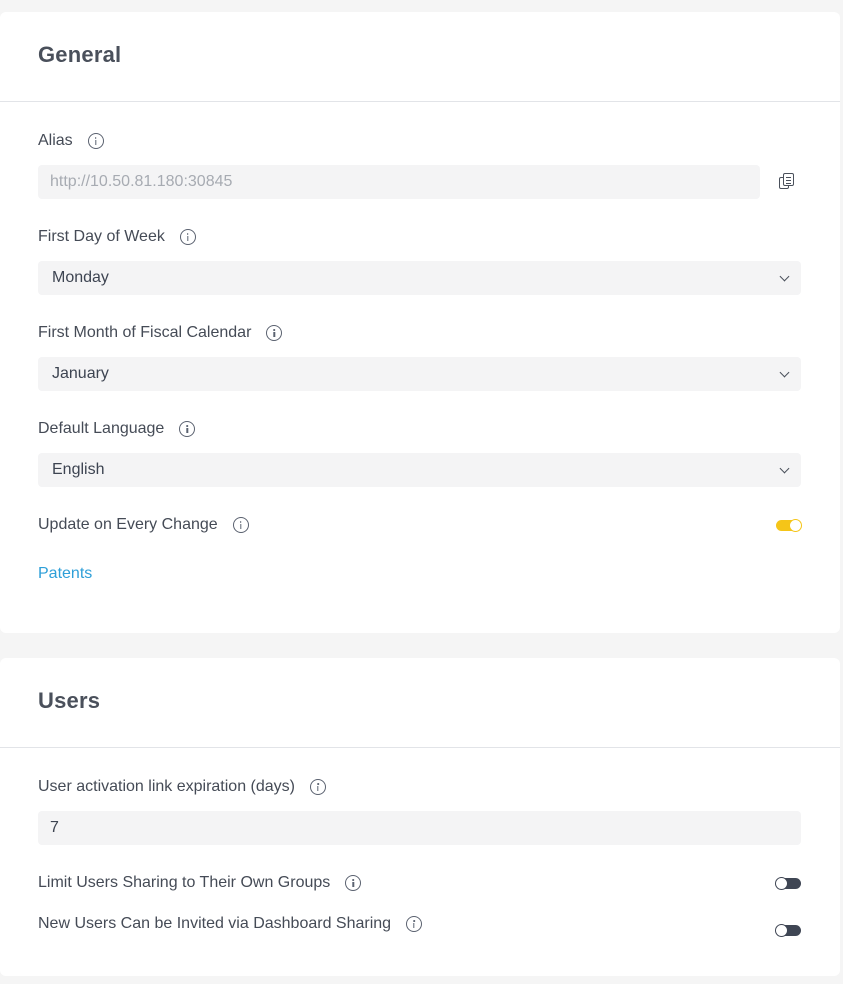  What do you see at coordinates (419, 470) in the screenshot?
I see `default-language-select: English` at bounding box center [419, 470].